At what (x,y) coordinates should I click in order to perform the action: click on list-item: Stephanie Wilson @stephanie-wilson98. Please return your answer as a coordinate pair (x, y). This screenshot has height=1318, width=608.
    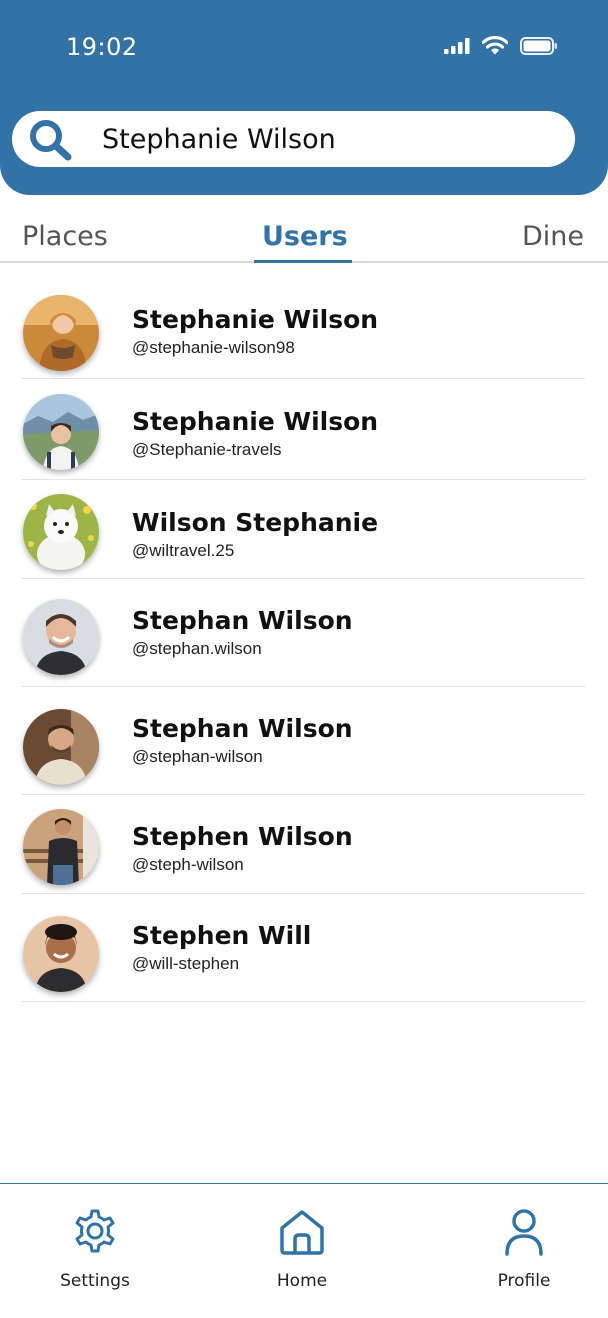
    Looking at the image, I should click on (303, 327).